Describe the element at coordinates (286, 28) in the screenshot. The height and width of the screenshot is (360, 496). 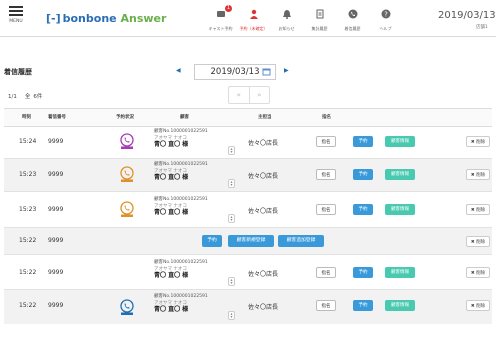
I see `nav-label: お知らせ` at that location.